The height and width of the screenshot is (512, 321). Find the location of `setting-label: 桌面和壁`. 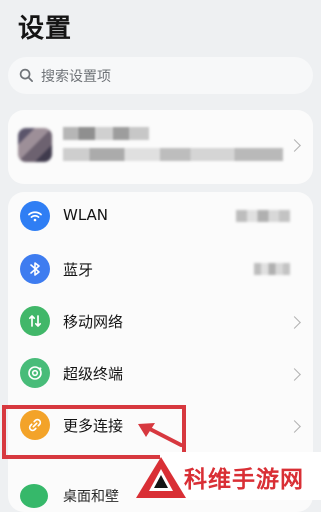

setting-label: 桌面和壁 is located at coordinates (91, 497).